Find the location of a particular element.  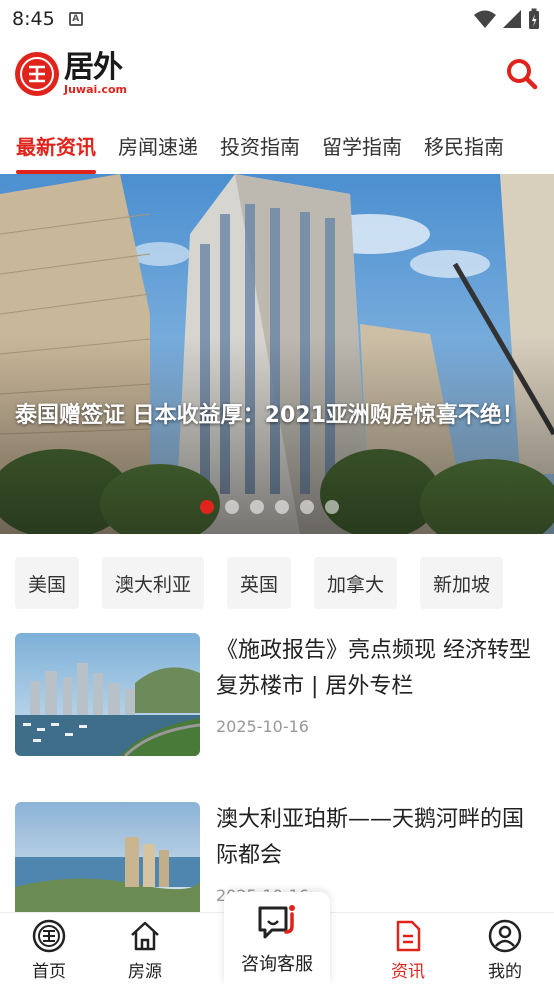

article-title: 《施政报告》亮点频现 经济转型复苏楼市 | 居外专栏 is located at coordinates (377, 669).